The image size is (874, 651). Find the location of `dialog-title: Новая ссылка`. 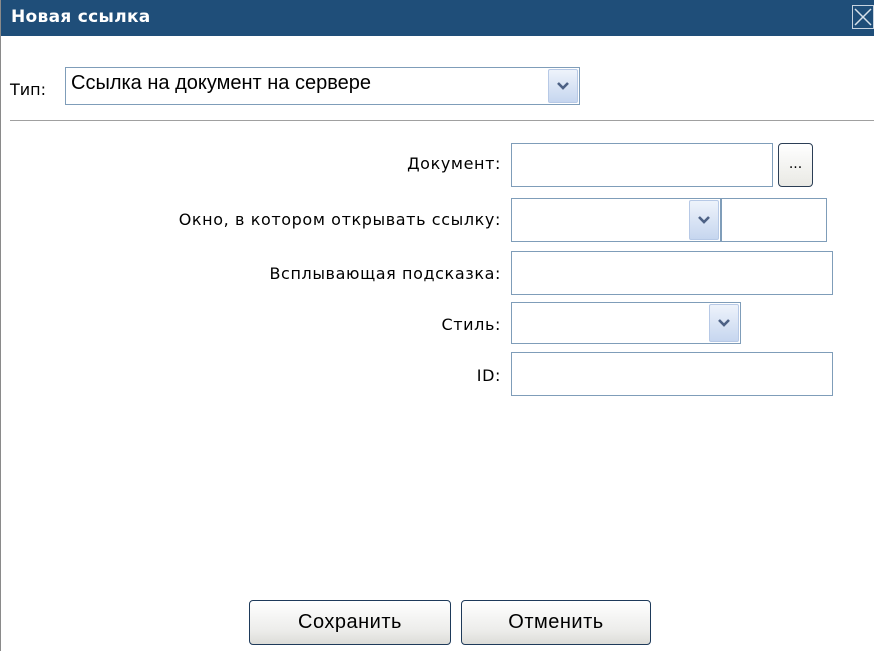

dialog-title: Новая ссылка is located at coordinates (81, 17).